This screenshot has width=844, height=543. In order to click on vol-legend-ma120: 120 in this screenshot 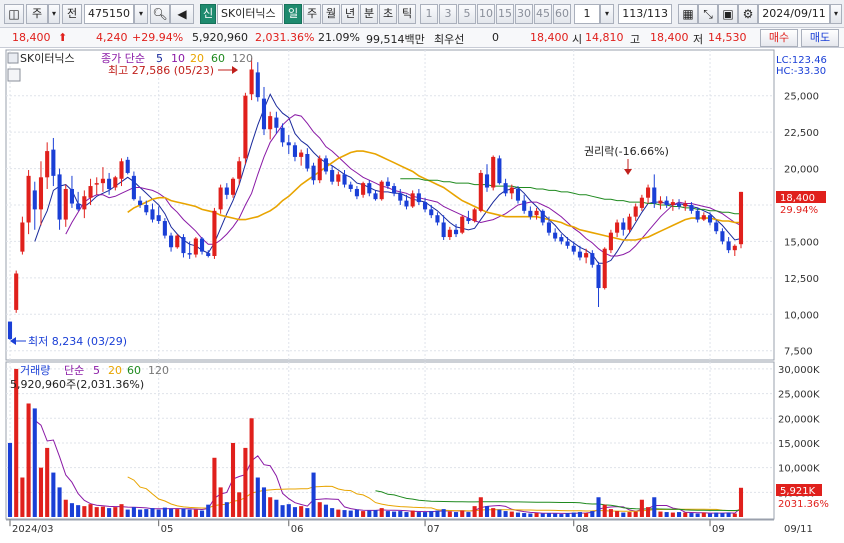, I will do `click(158, 370)`.